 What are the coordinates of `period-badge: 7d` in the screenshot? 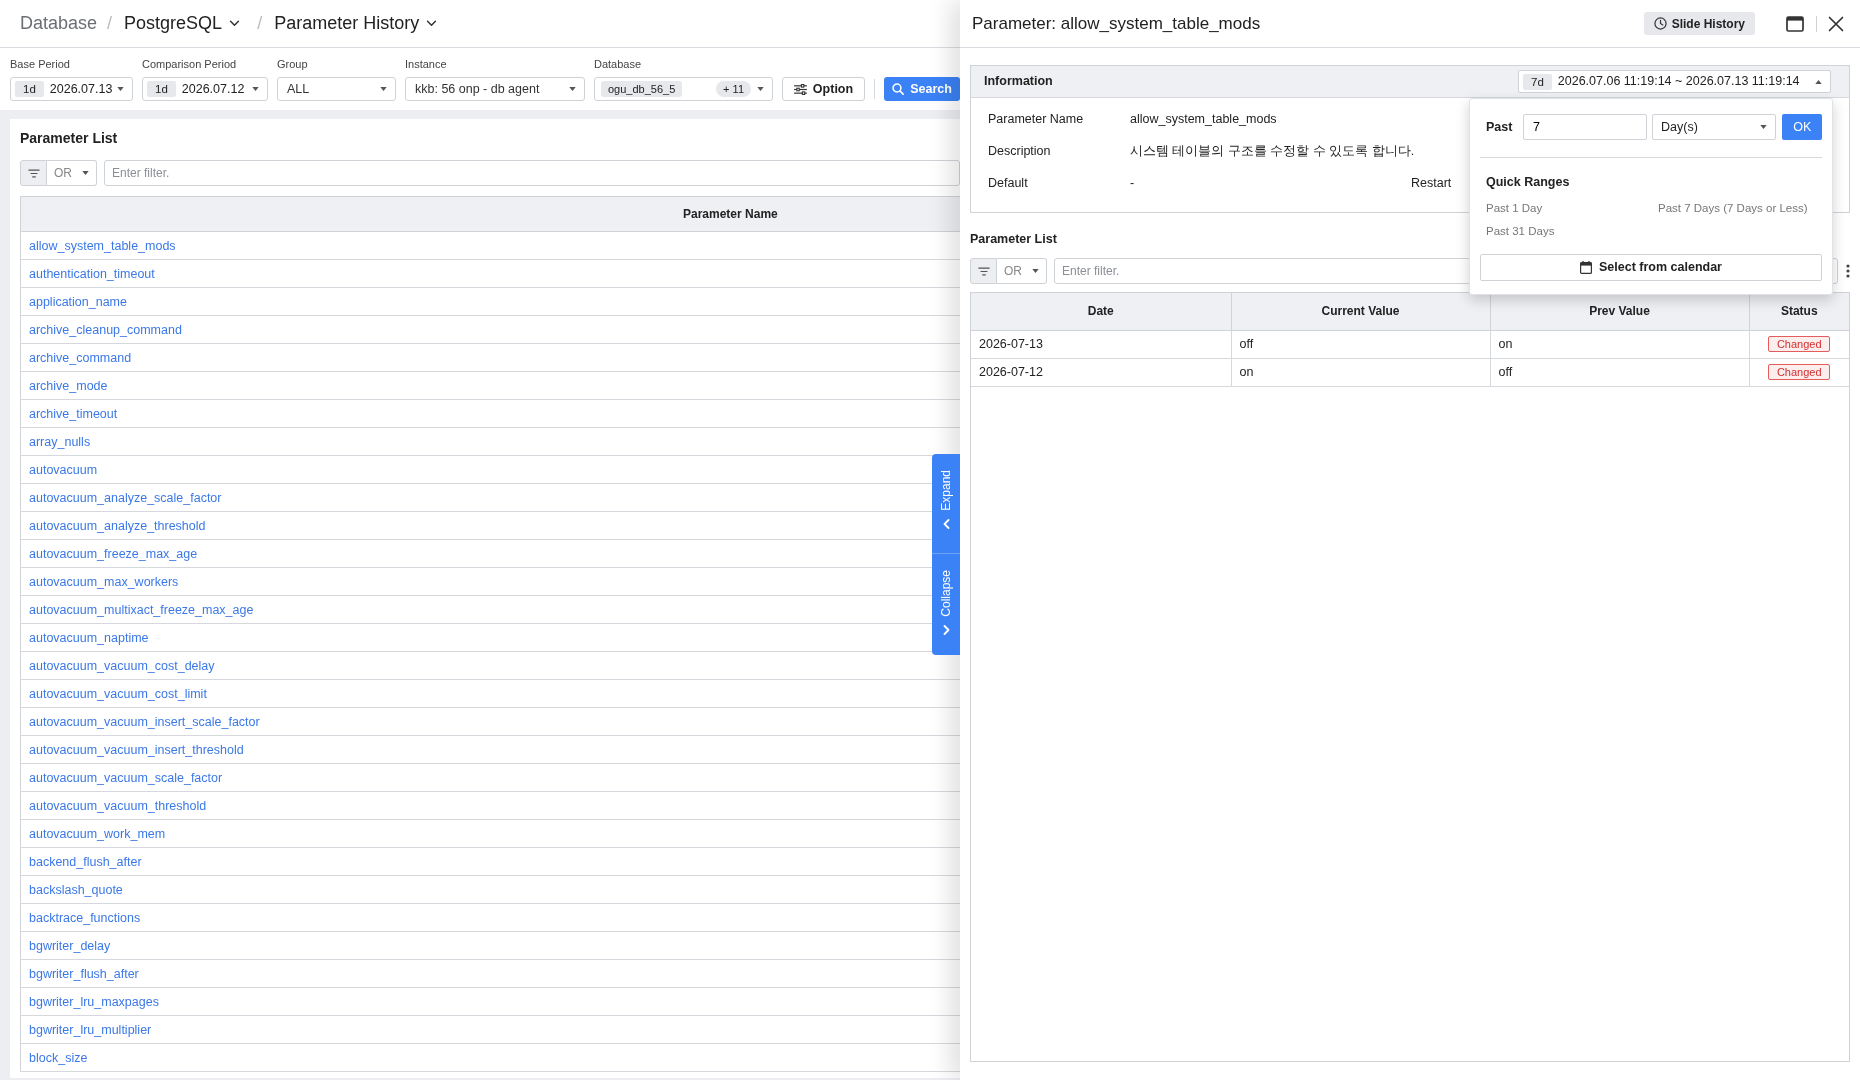 It's located at (1537, 81).